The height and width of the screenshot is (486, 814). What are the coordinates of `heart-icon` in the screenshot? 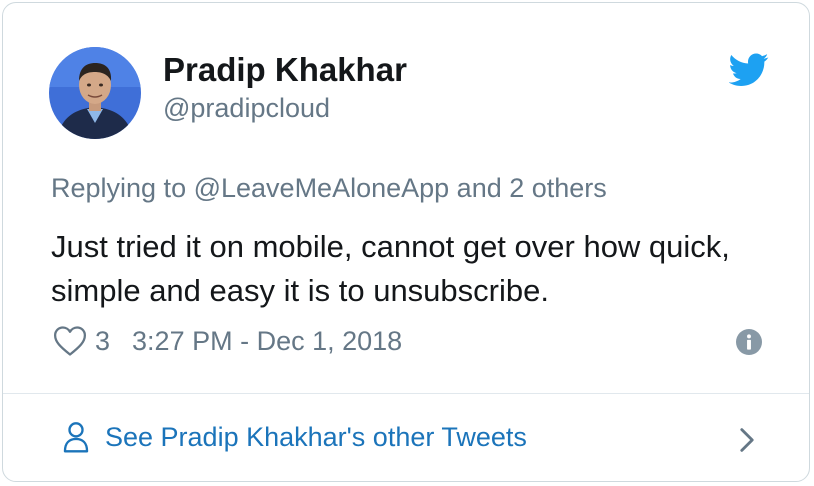 It's located at (70, 341).